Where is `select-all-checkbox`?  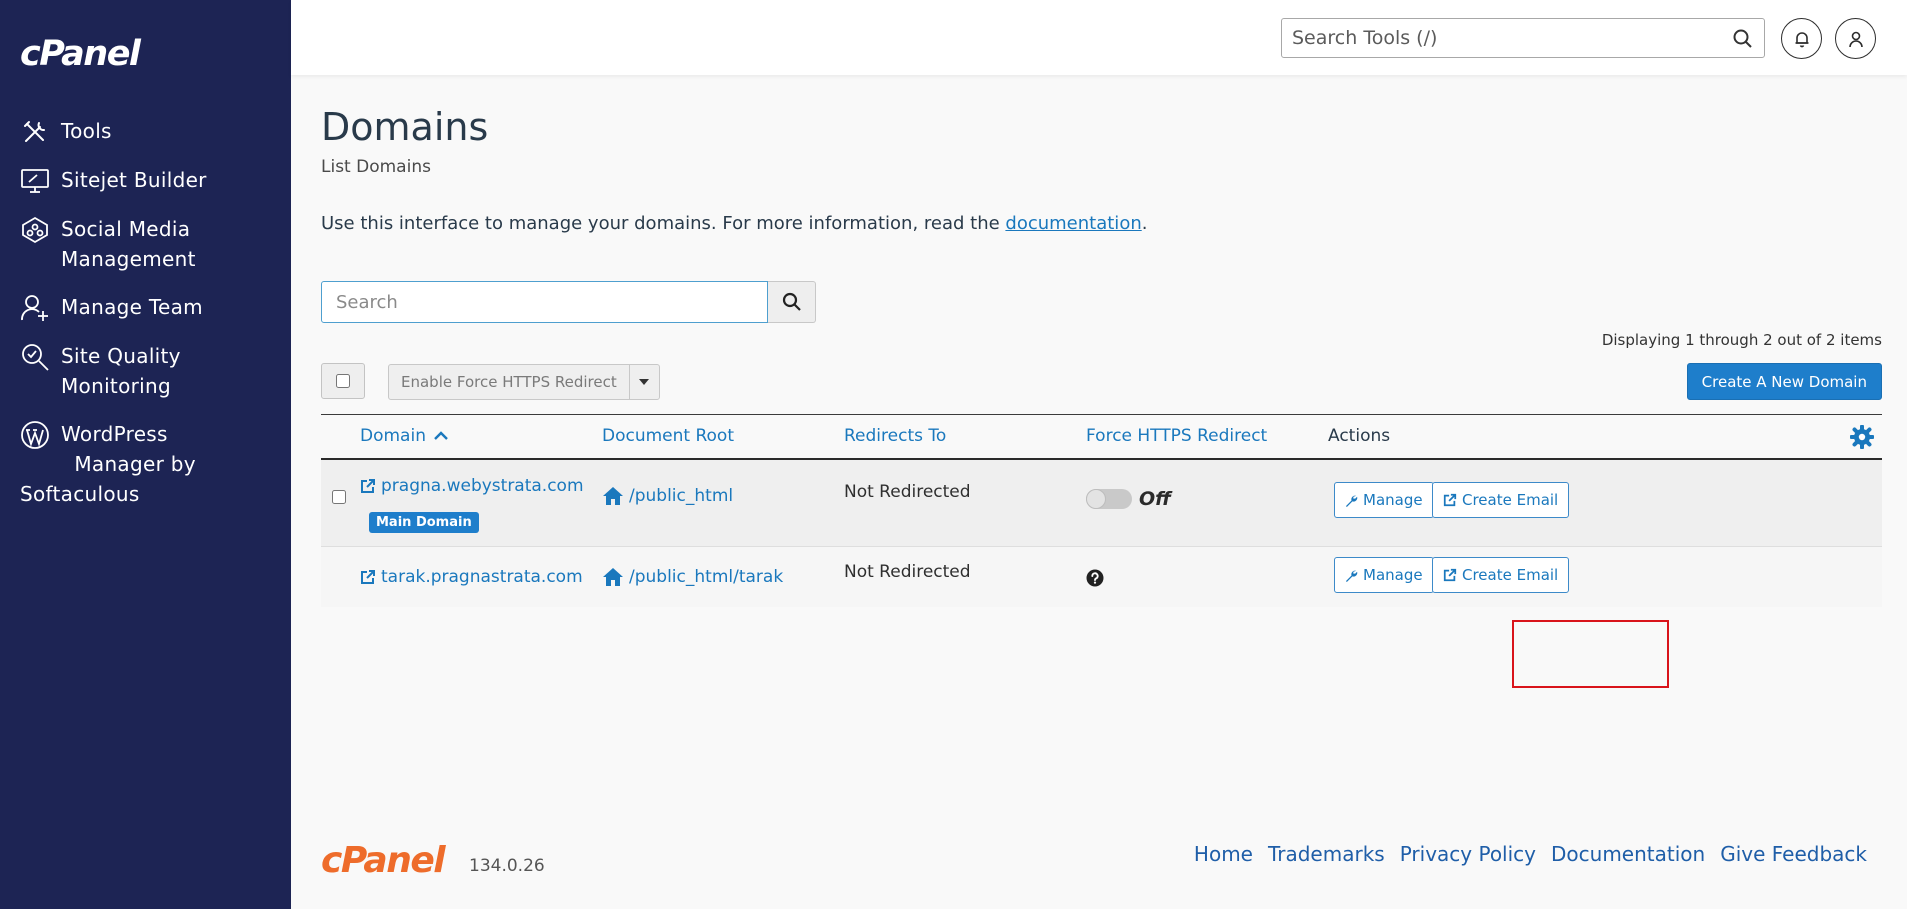 select-all-checkbox is located at coordinates (343, 381).